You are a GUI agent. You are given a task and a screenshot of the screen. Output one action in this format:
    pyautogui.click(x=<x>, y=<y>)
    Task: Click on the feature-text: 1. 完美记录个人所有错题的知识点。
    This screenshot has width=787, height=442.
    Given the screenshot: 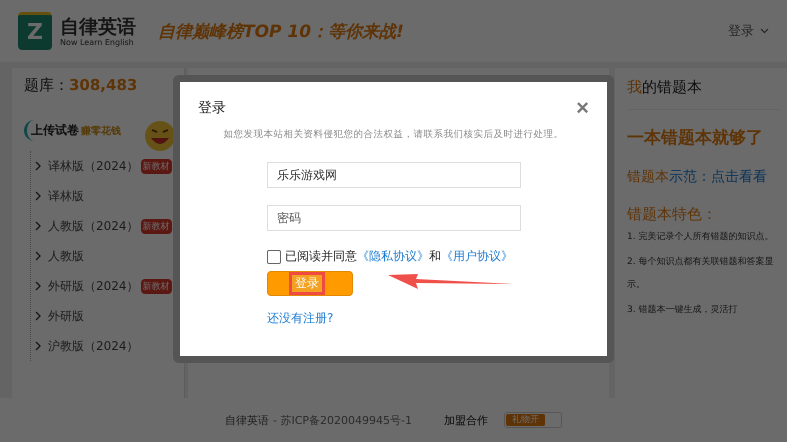 What is the action you would take?
    pyautogui.click(x=700, y=237)
    